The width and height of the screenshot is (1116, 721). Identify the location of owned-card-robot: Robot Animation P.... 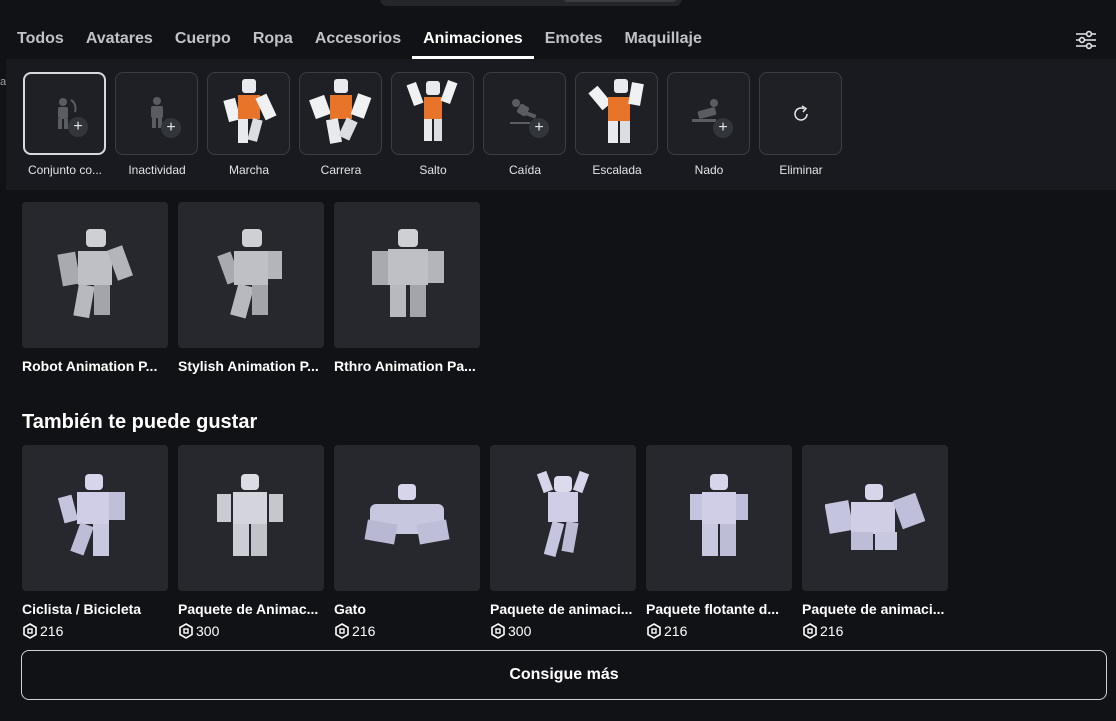
(95, 288).